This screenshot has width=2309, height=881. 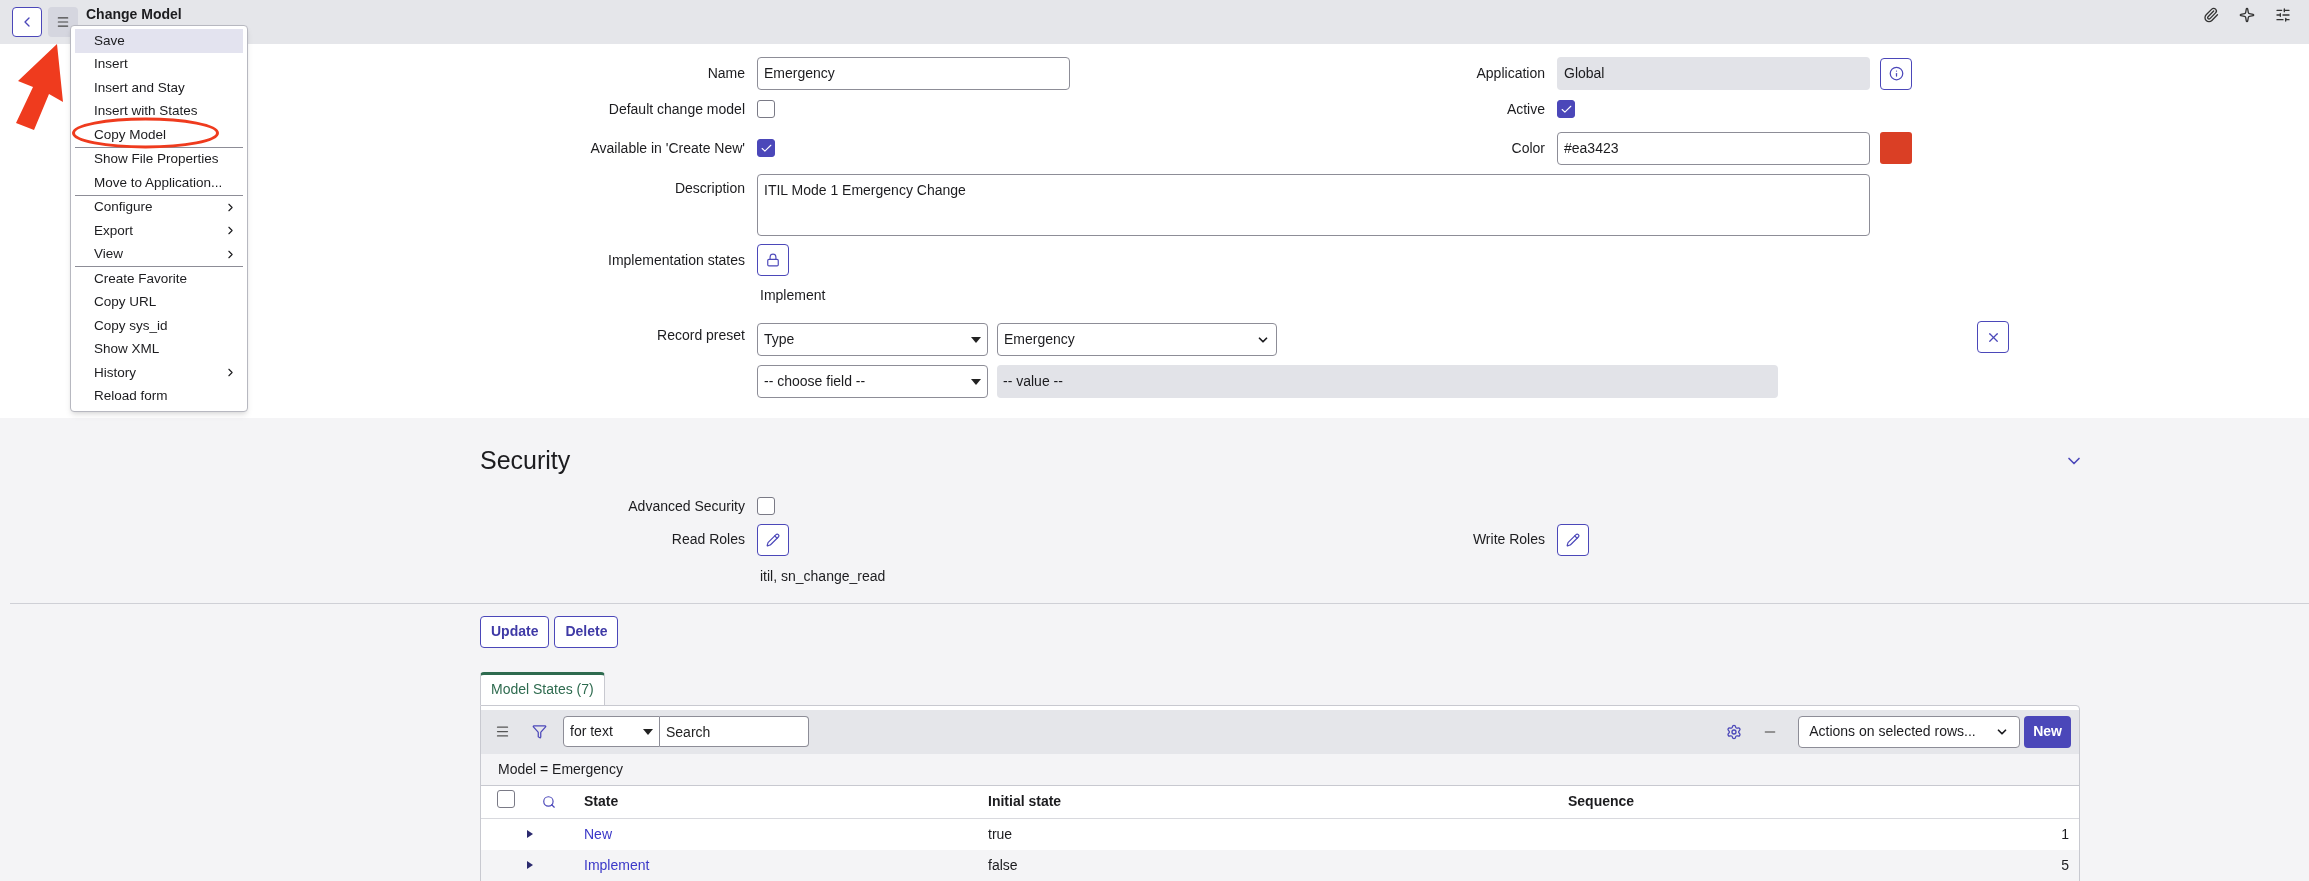 What do you see at coordinates (1896, 148) in the screenshot?
I see `color-swatch` at bounding box center [1896, 148].